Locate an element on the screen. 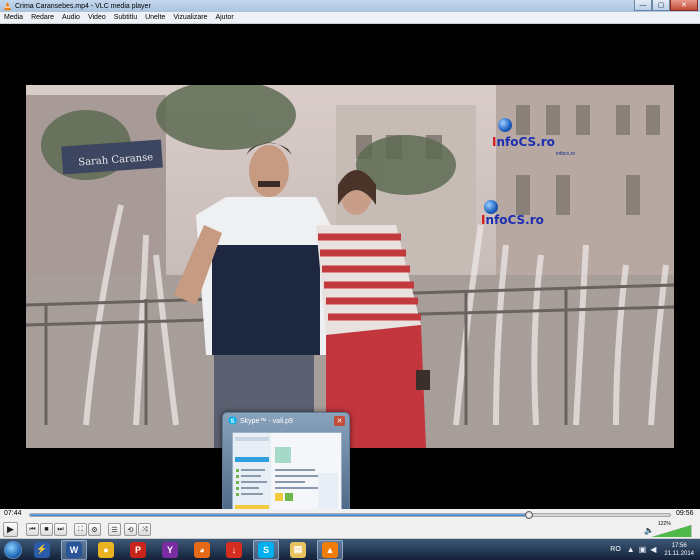 This screenshot has width=700, height=560. volume-percent: 122% is located at coordinates (664, 524).